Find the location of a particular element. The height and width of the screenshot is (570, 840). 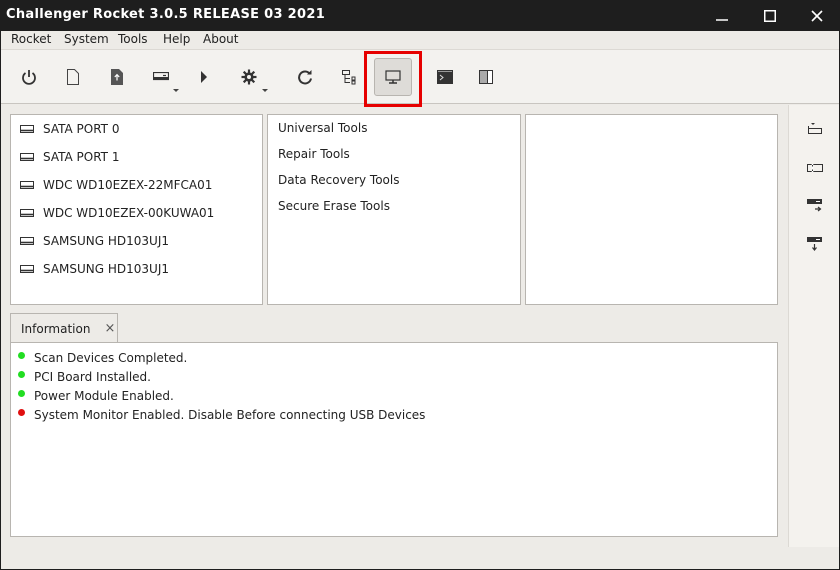

menu-tools: Tools is located at coordinates (133, 39).